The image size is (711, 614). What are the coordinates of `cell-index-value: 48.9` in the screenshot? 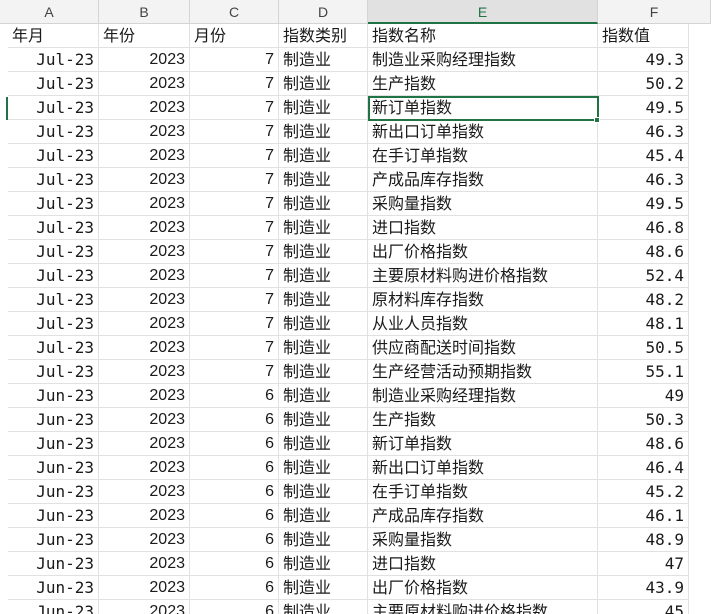 It's located at (643, 540).